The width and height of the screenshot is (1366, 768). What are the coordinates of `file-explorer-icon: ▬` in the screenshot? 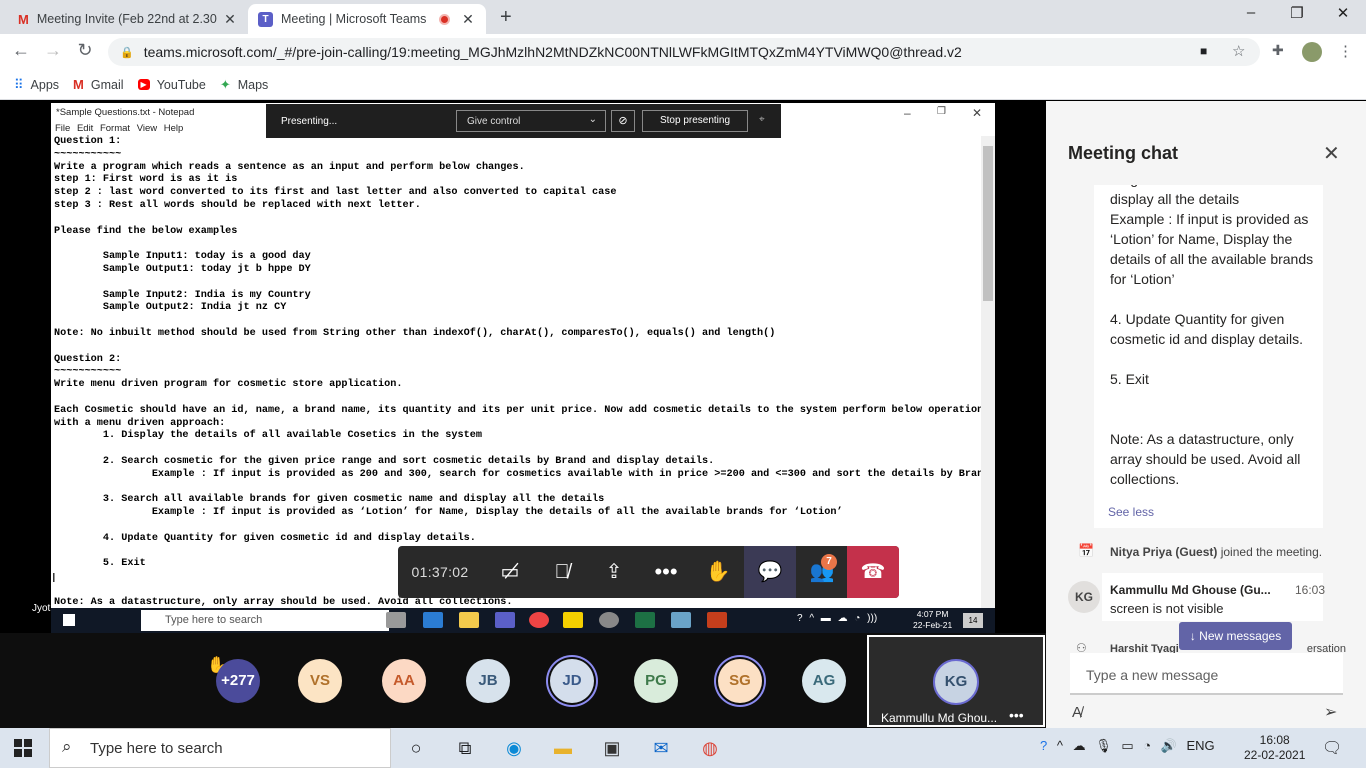 It's located at (563, 748).